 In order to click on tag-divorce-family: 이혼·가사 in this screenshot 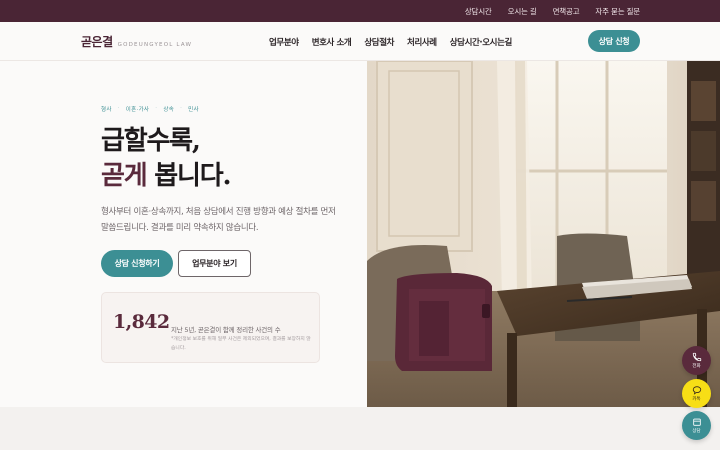, I will do `click(137, 110)`.